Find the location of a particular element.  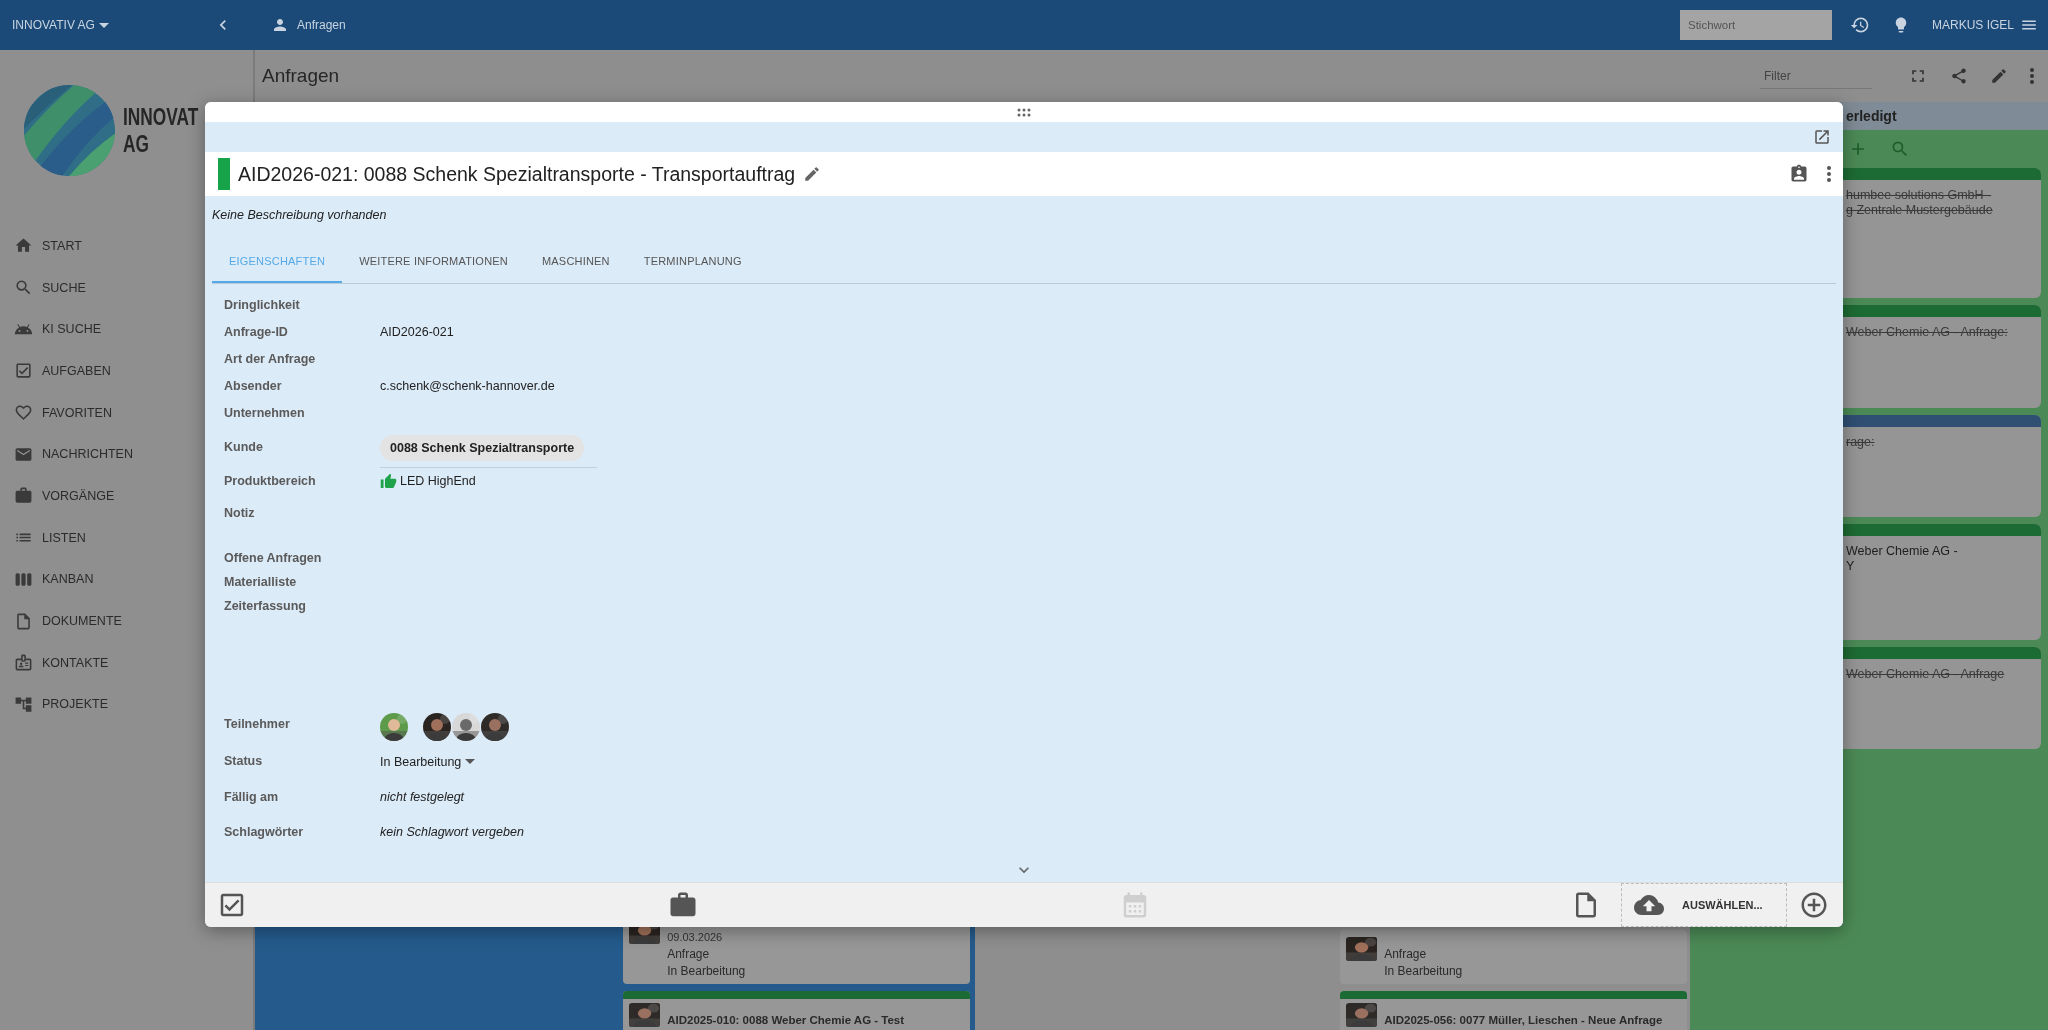

thumbs-up-icon is located at coordinates (388, 481).